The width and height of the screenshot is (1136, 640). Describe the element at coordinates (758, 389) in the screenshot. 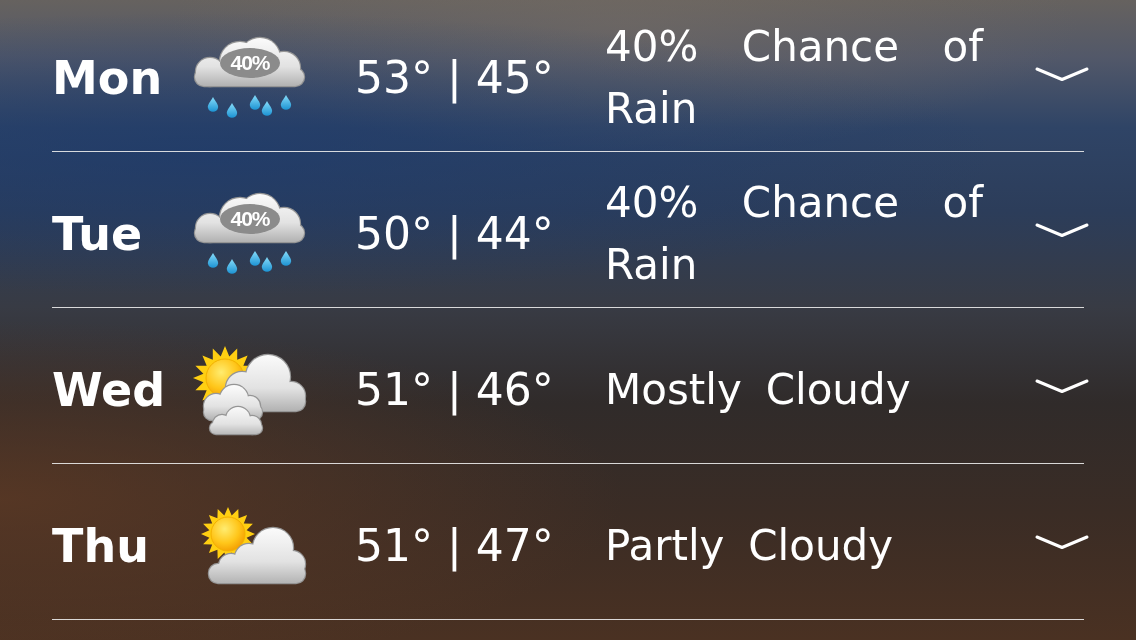

I see `condition-text: Mostly Cloudy` at that location.